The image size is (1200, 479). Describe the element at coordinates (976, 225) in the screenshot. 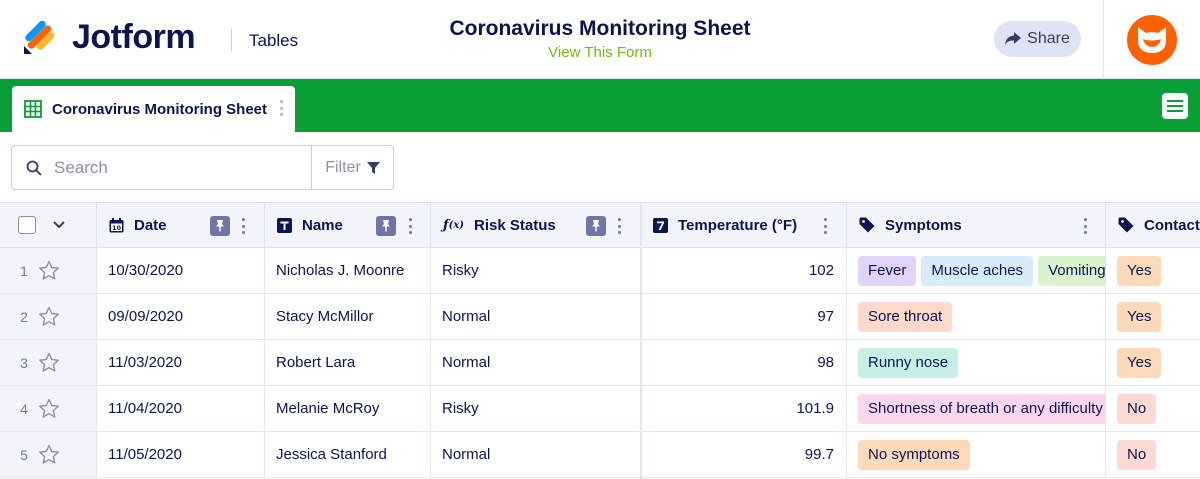

I see `column-header-symptoms: Symptoms` at that location.